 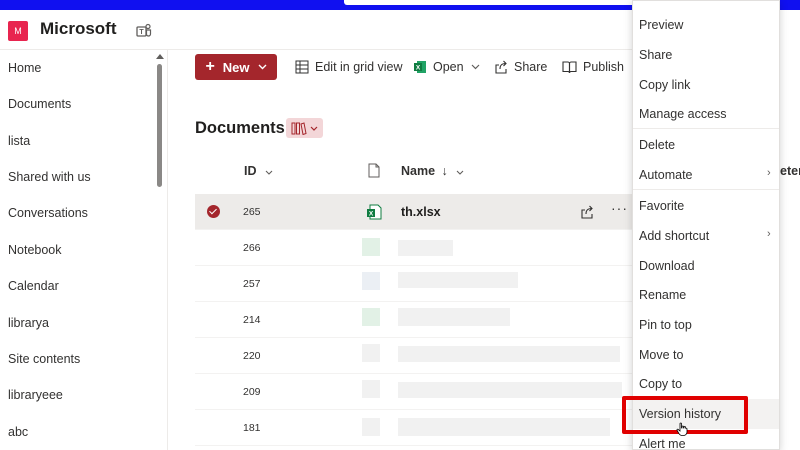 I want to click on menu-item-favorite: Favorite, so click(x=661, y=206).